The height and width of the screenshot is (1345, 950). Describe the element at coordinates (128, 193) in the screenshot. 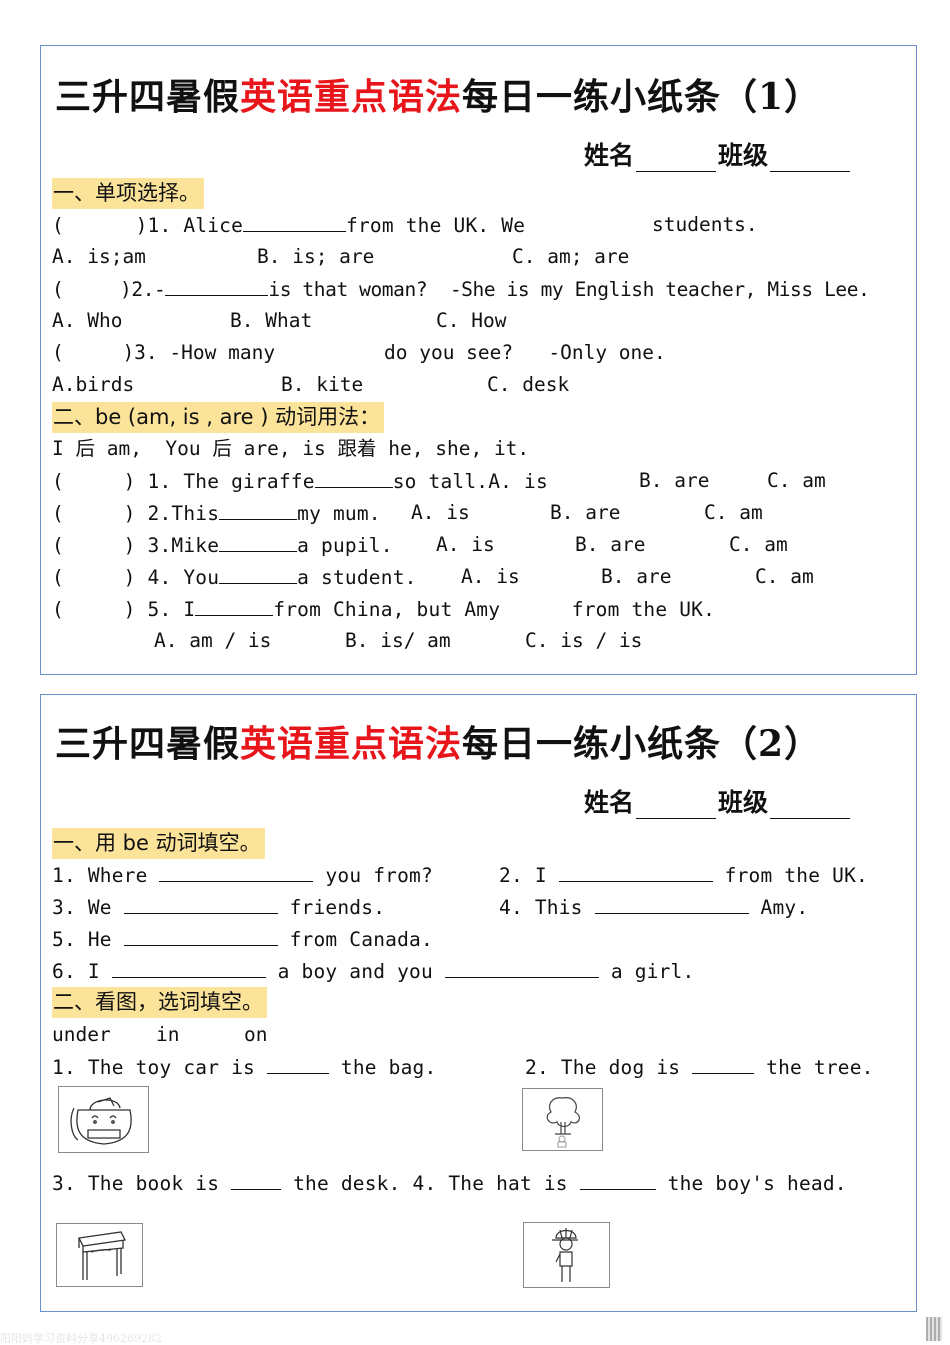

I see `section-heading: 一、单项选择。` at that location.